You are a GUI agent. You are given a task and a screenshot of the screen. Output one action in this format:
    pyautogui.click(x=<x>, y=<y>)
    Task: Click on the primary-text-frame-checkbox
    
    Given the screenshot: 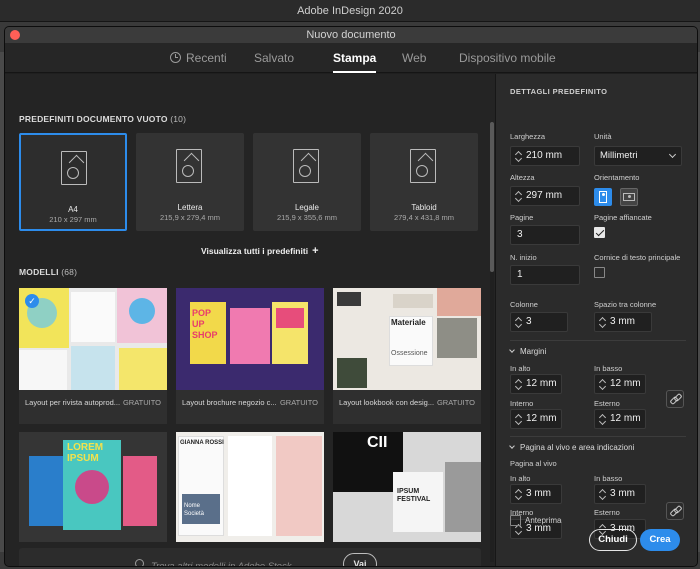 What is the action you would take?
    pyautogui.click(x=599, y=272)
    